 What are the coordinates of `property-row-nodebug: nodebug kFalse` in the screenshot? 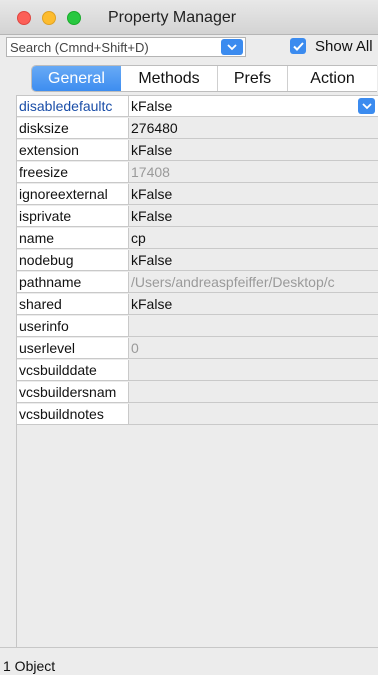 It's located at (197, 260).